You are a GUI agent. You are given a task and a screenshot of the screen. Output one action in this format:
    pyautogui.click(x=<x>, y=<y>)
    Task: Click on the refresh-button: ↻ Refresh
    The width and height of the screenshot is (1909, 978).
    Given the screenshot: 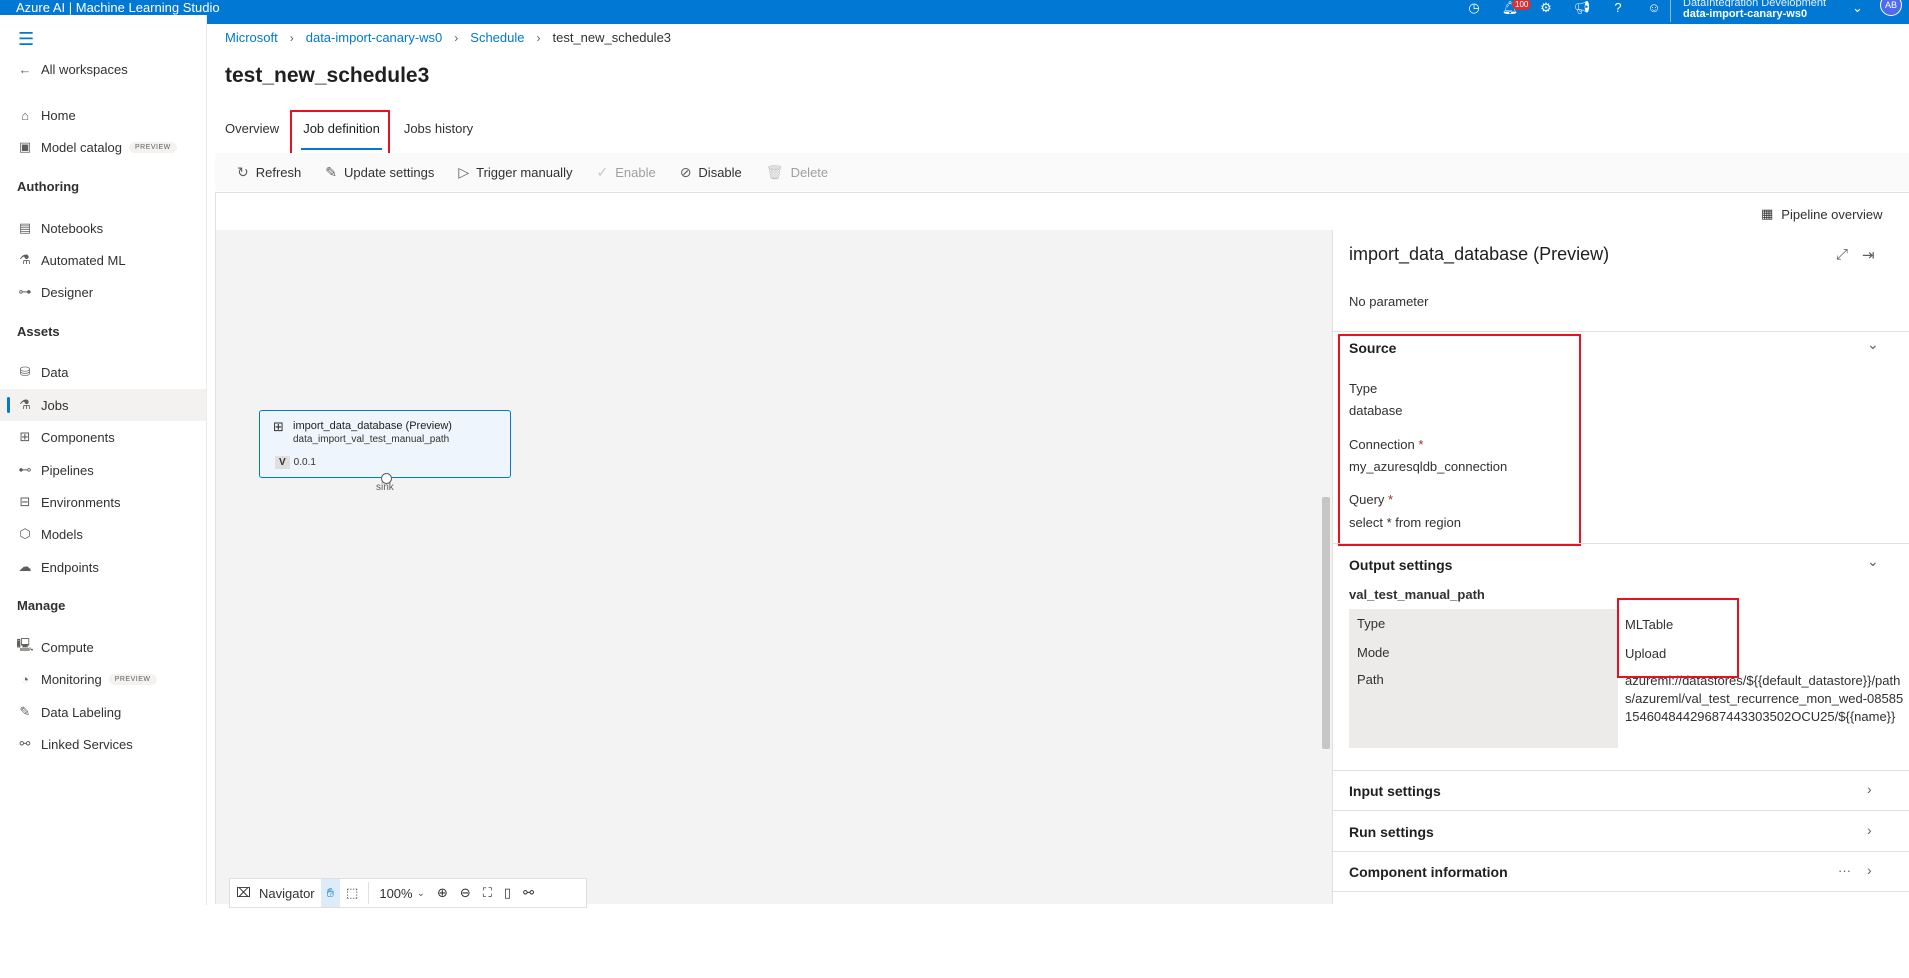 What is the action you would take?
    pyautogui.click(x=269, y=172)
    